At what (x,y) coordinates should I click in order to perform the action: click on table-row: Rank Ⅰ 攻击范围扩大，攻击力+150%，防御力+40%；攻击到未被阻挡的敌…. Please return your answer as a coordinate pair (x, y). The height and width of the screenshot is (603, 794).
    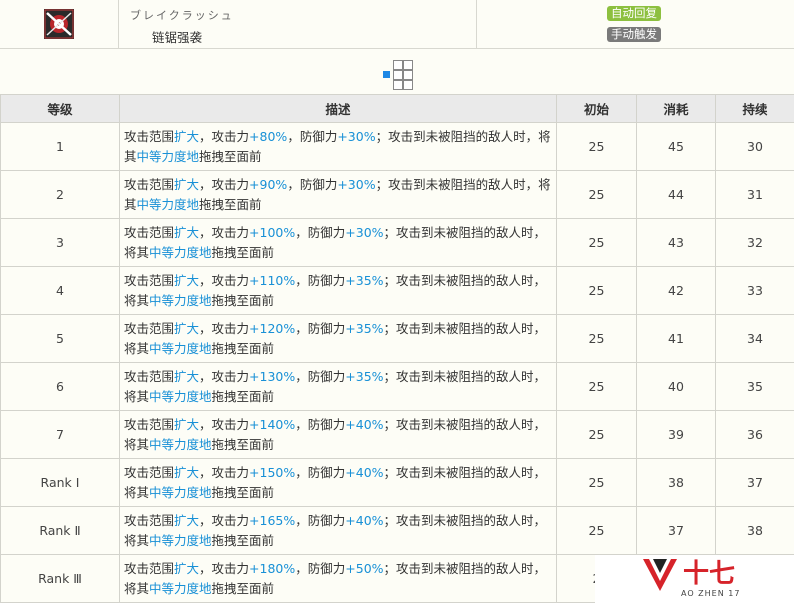
    Looking at the image, I should click on (397, 482).